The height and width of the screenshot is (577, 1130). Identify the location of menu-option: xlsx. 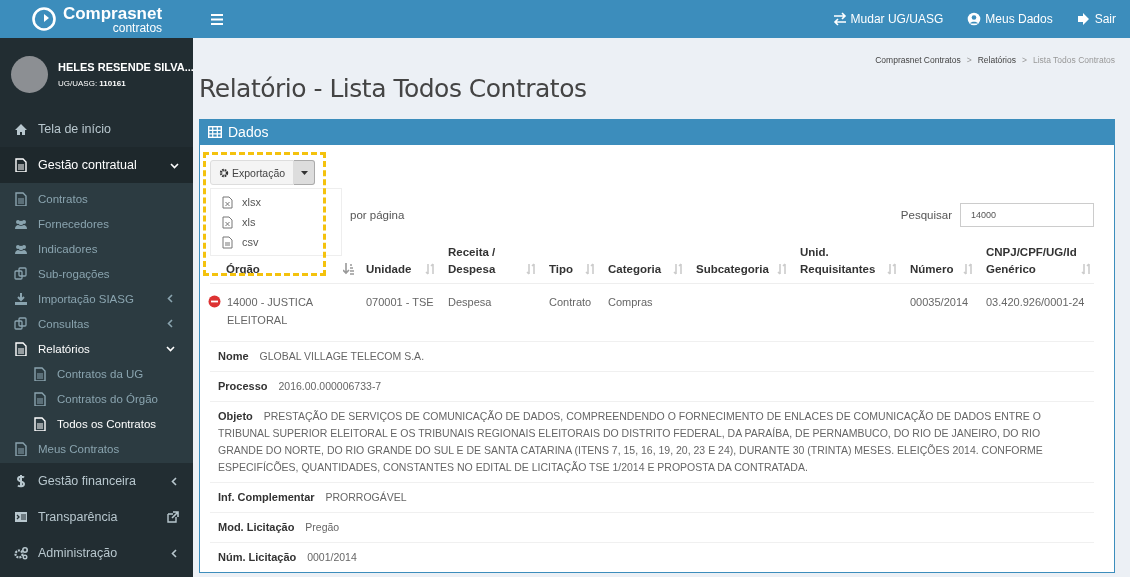
(276, 202).